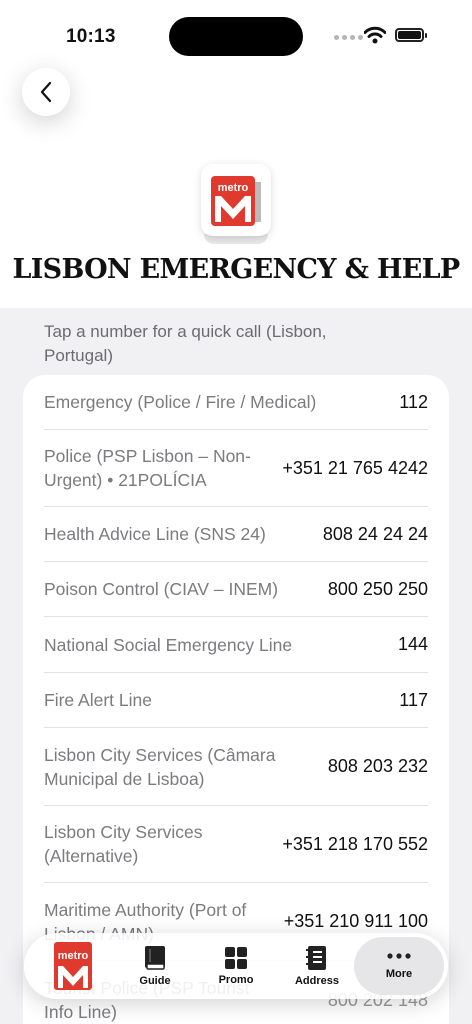 This screenshot has width=472, height=1024. What do you see at coordinates (168, 644) in the screenshot?
I see `contact-label: National Social Emergency Line` at bounding box center [168, 644].